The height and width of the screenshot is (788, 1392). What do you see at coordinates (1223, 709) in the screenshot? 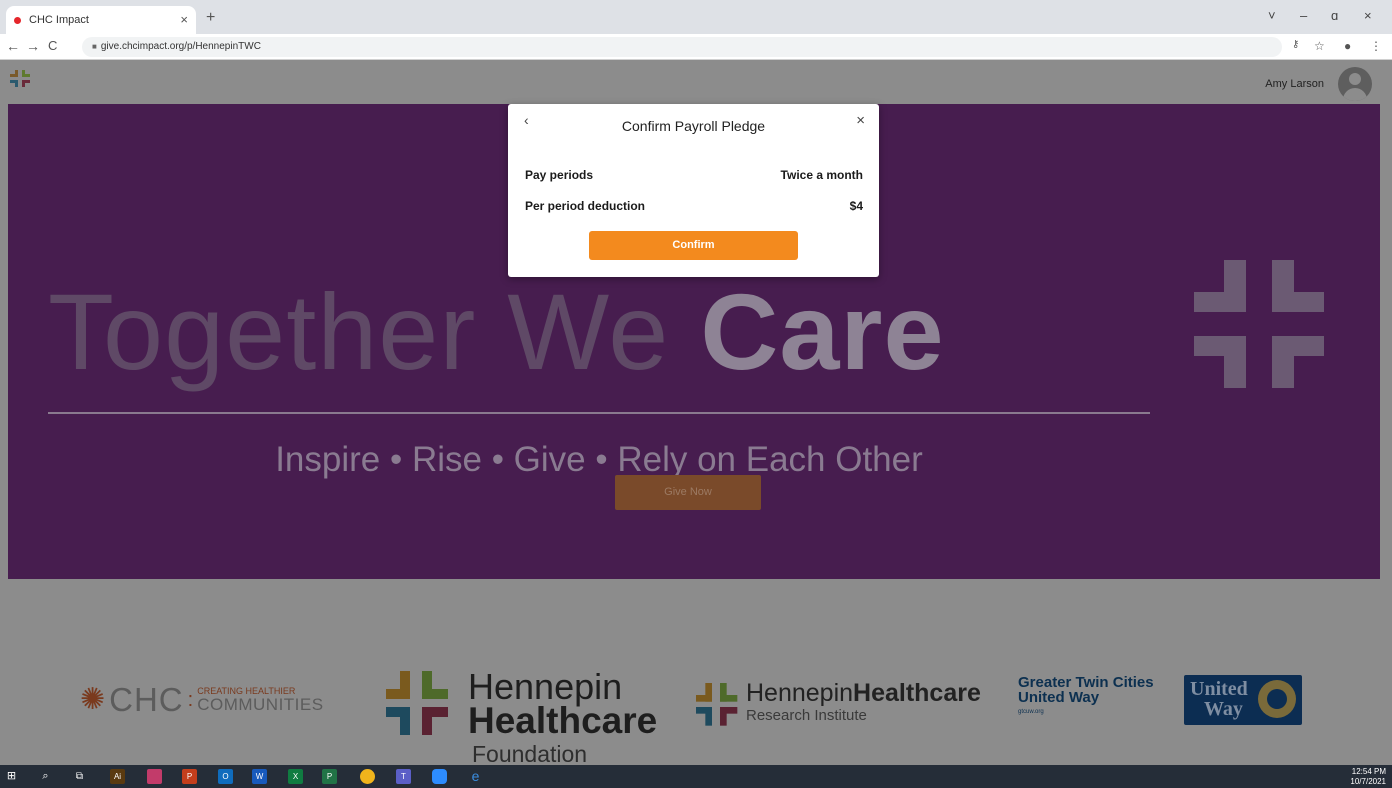
I see `uw-line2: Way` at bounding box center [1223, 709].